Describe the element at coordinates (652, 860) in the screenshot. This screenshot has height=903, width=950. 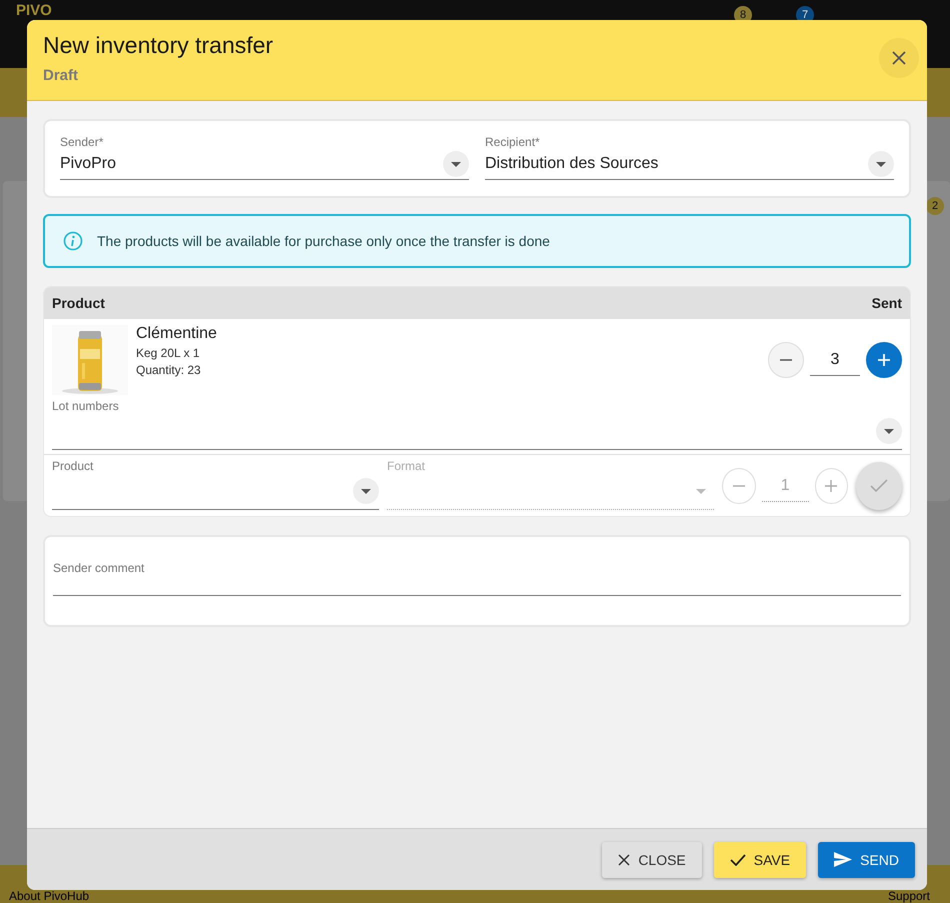
I see `close-button: CLOSE` at that location.